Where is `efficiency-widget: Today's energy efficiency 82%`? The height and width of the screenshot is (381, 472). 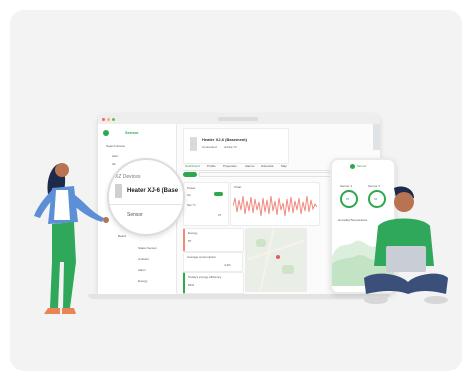
efficiency-widget: Today's energy efficiency 82% is located at coordinates (213, 283).